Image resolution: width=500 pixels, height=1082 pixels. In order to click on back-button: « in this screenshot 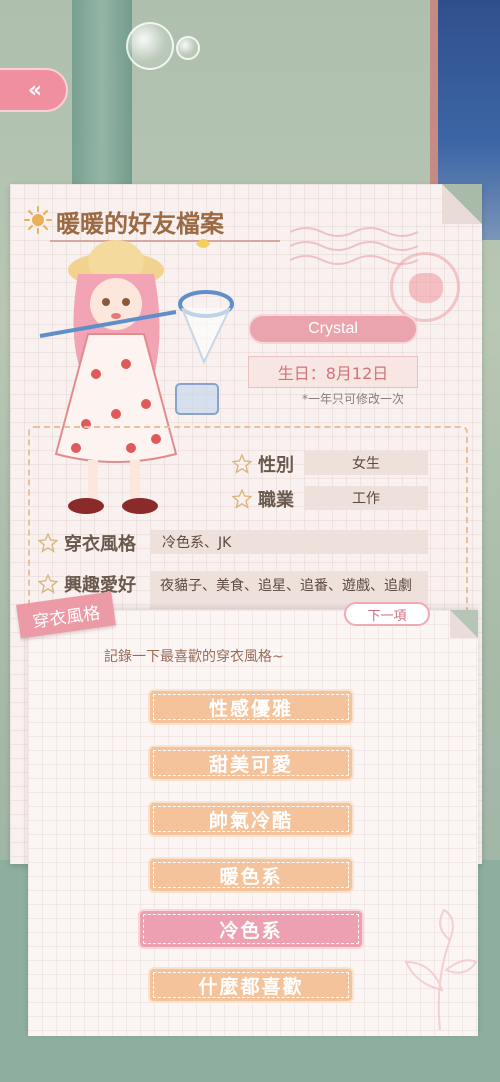, I will do `click(34, 90)`.